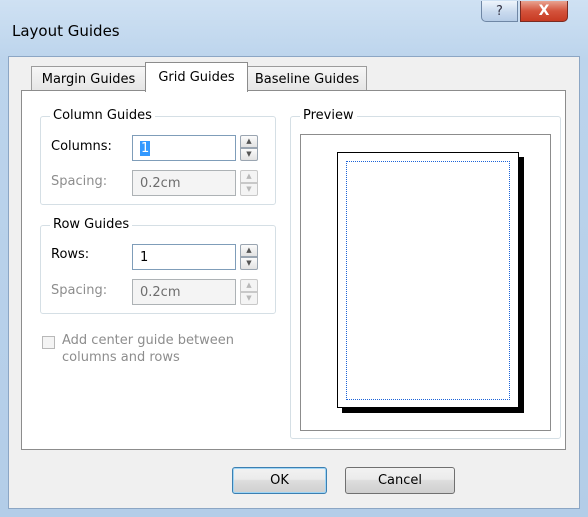 The height and width of the screenshot is (517, 588). I want to click on rows-value: 1, so click(144, 257).